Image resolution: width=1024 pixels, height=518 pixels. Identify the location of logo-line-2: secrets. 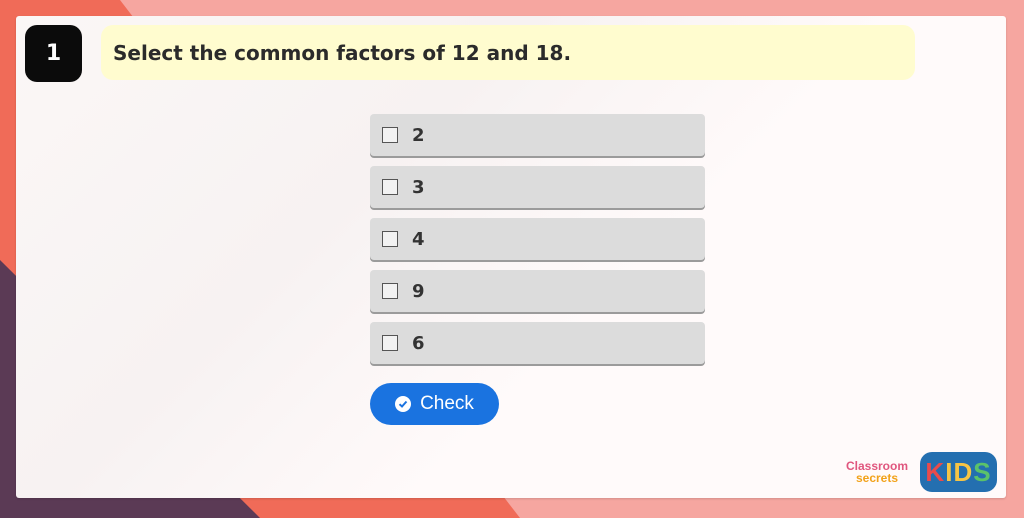
(877, 478).